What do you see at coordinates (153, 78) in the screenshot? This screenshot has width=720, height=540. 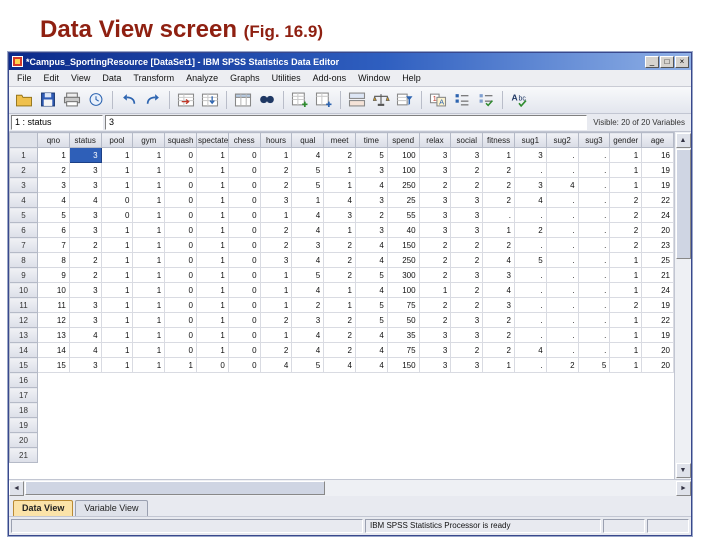 I see `menu-item-transform: Transform` at bounding box center [153, 78].